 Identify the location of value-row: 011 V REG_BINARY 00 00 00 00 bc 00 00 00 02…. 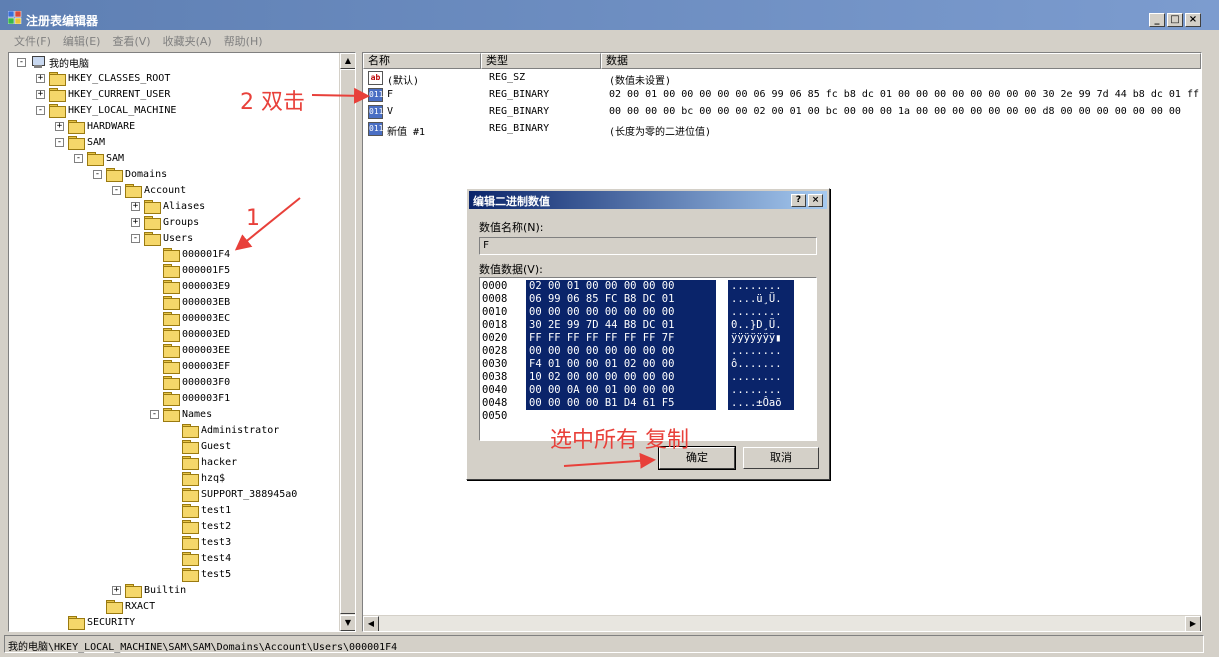
(782, 112).